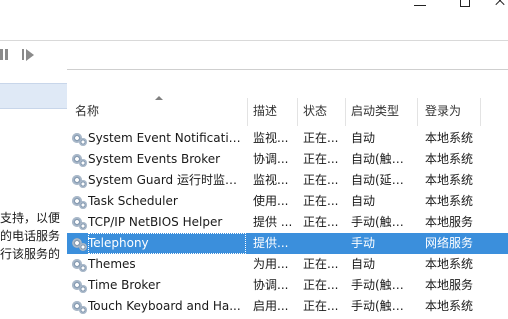  Describe the element at coordinates (497, 6) in the screenshot. I see `close-icon` at that location.